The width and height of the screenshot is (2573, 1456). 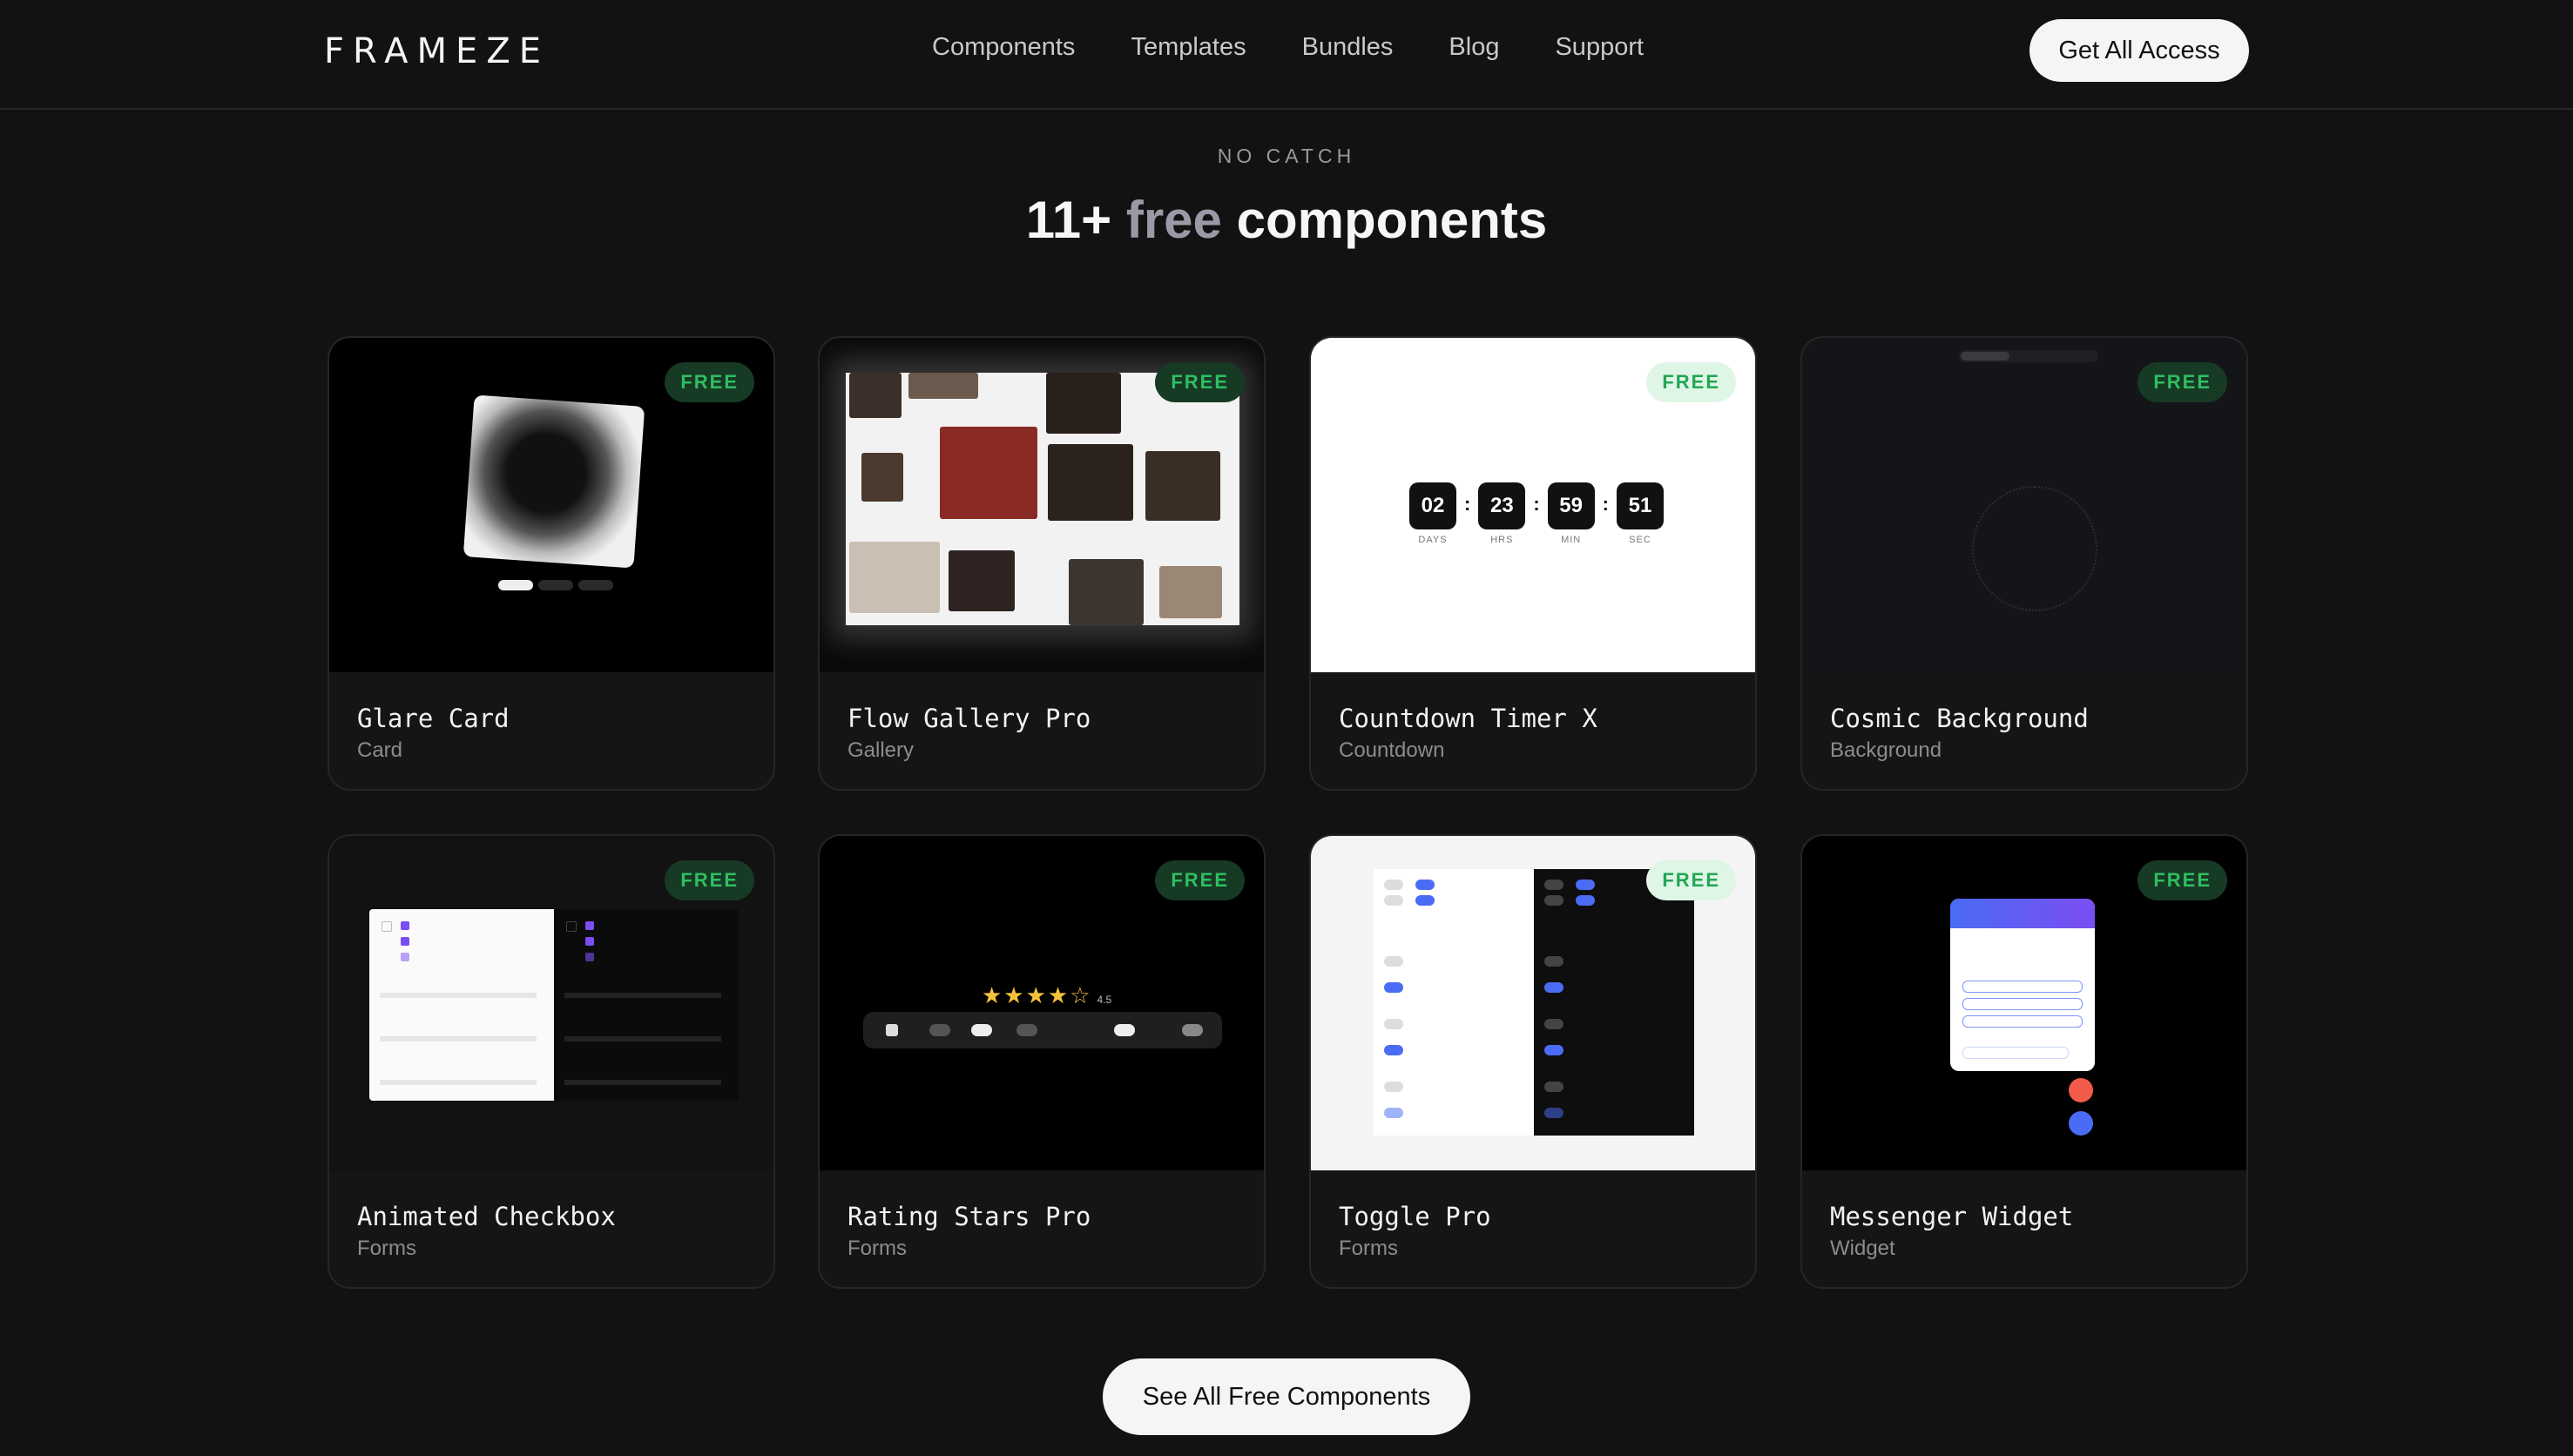 What do you see at coordinates (2081, 1090) in the screenshot?
I see `close-fab-icon` at bounding box center [2081, 1090].